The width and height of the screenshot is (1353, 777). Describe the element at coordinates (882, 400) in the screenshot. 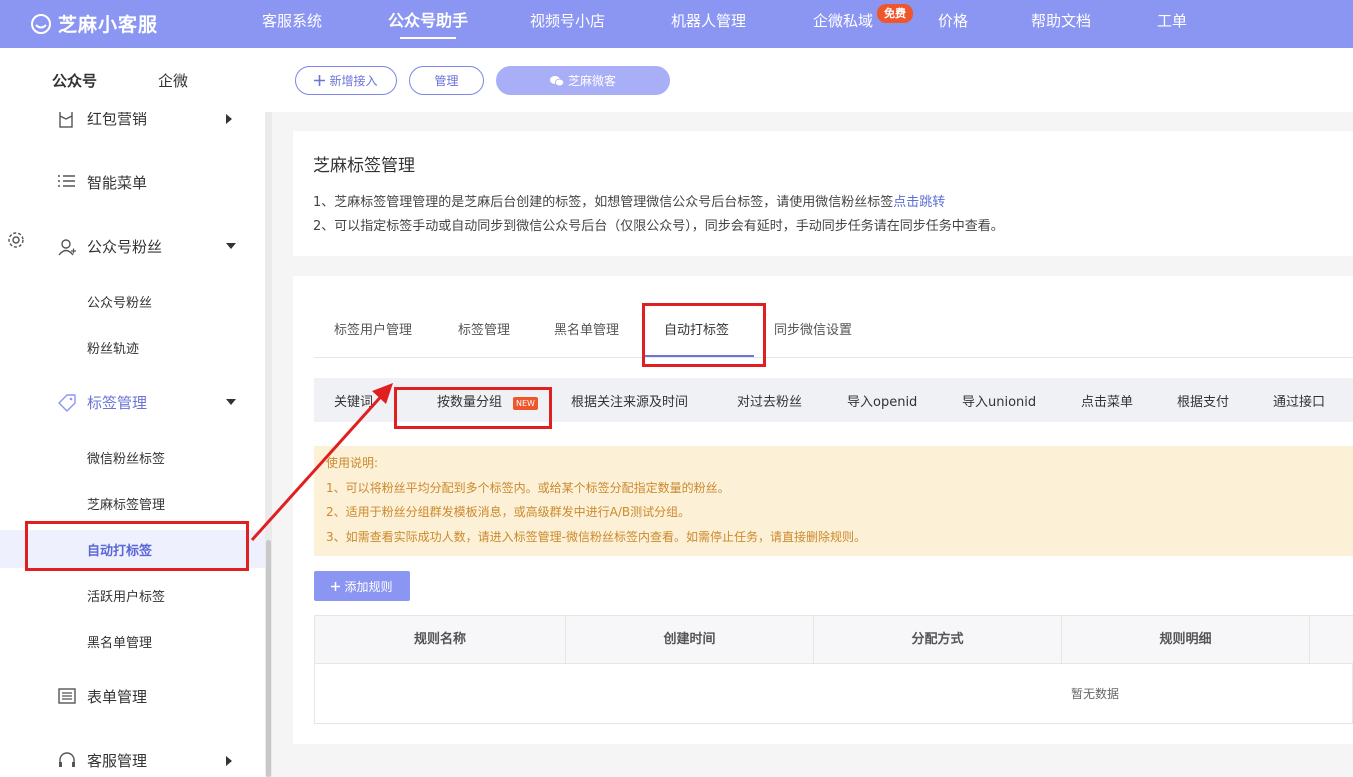

I see `subtab-import-openid: 导入openid` at that location.